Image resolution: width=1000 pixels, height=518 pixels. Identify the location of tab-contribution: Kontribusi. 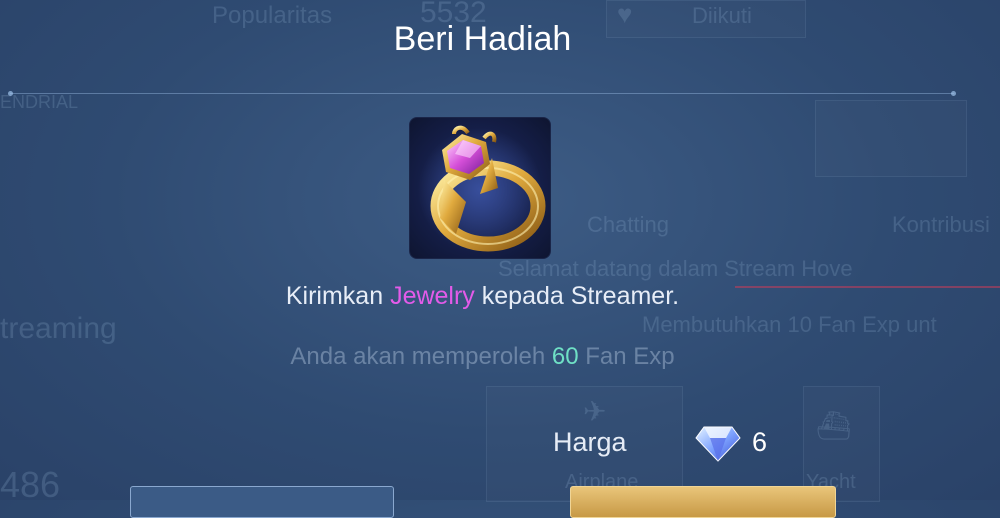
(941, 225).